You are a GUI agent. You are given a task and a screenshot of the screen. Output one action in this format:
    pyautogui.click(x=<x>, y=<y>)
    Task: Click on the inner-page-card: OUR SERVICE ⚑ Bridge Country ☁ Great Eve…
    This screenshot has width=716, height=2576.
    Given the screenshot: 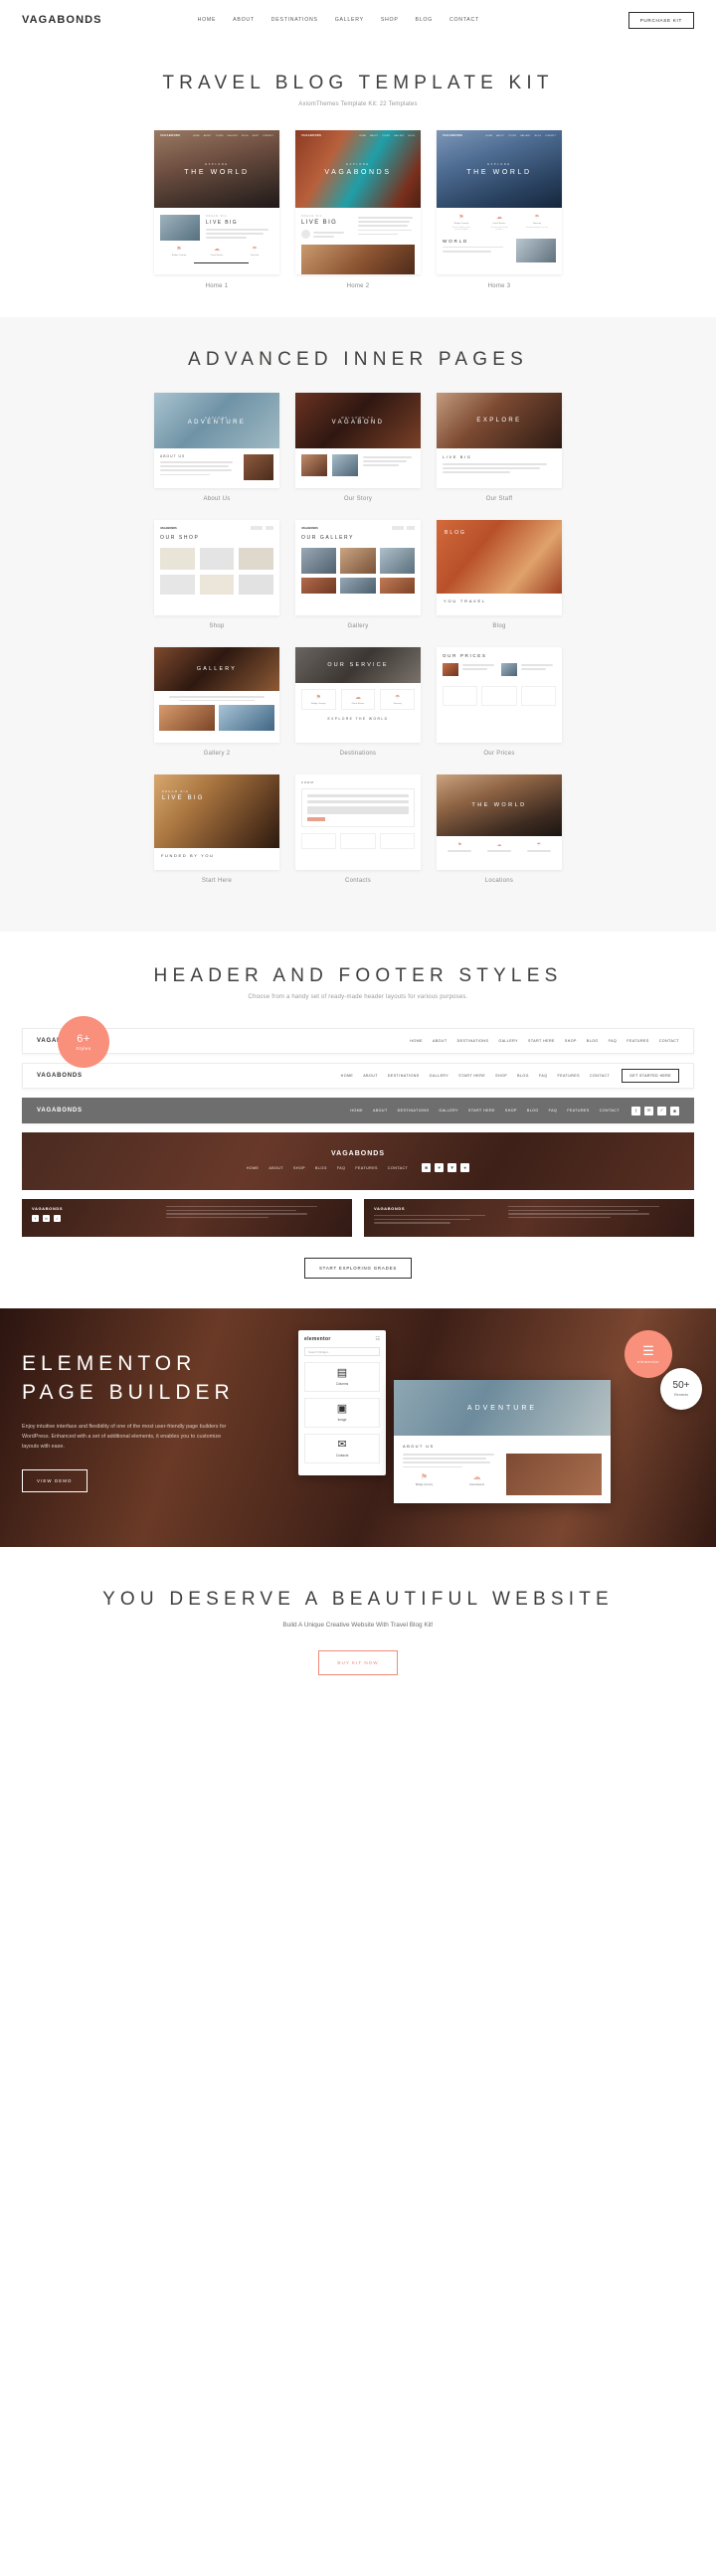 What is the action you would take?
    pyautogui.click(x=358, y=702)
    